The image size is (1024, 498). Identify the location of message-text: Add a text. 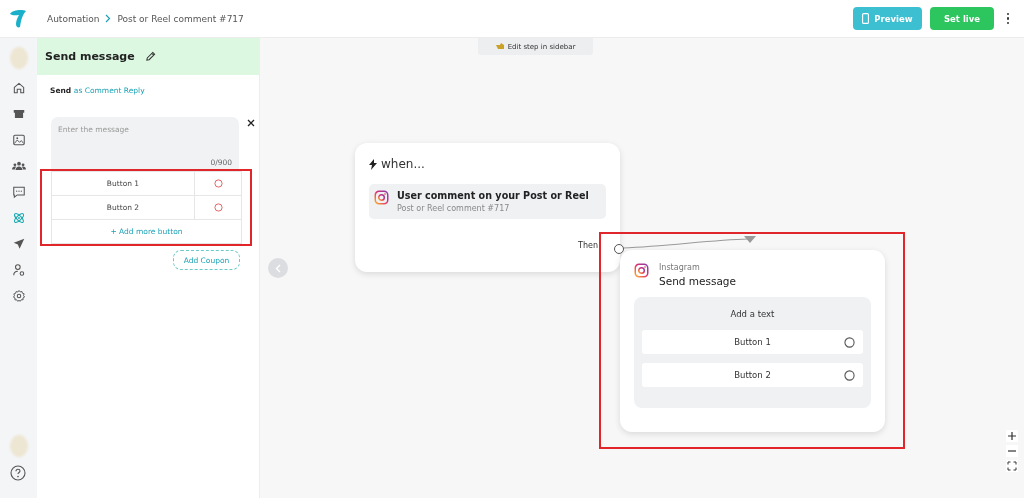
(752, 314).